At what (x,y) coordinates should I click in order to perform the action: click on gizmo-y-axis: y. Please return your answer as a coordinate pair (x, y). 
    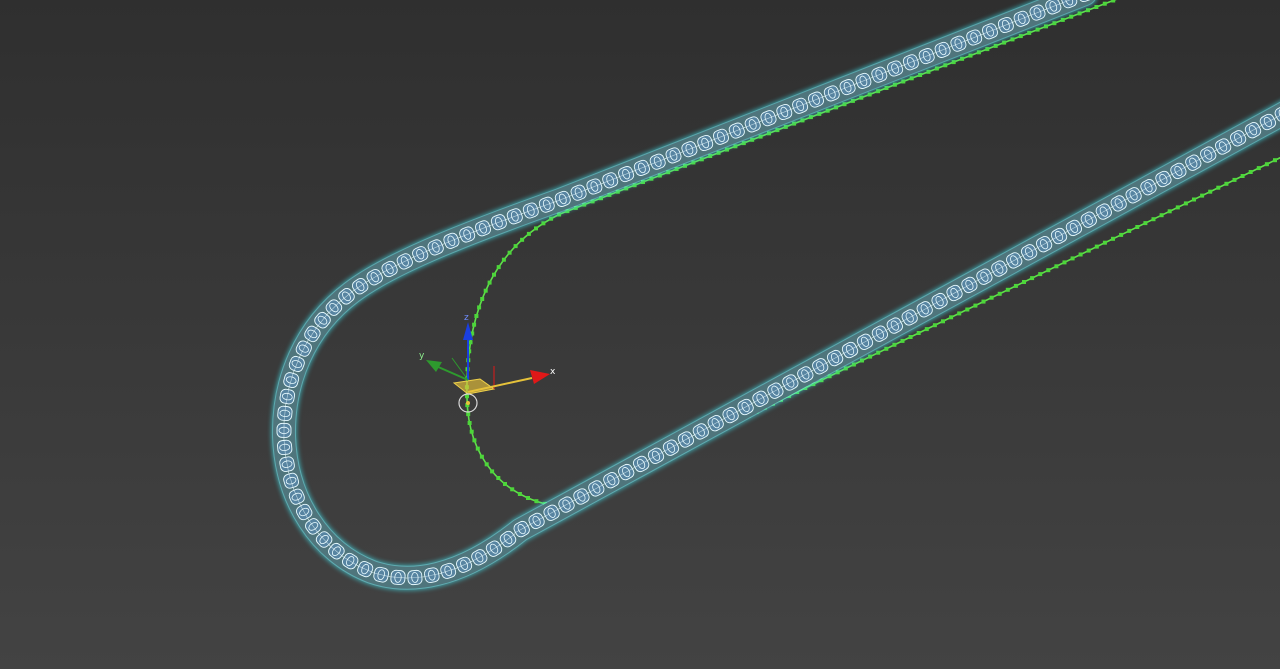
    Looking at the image, I should click on (444, 366).